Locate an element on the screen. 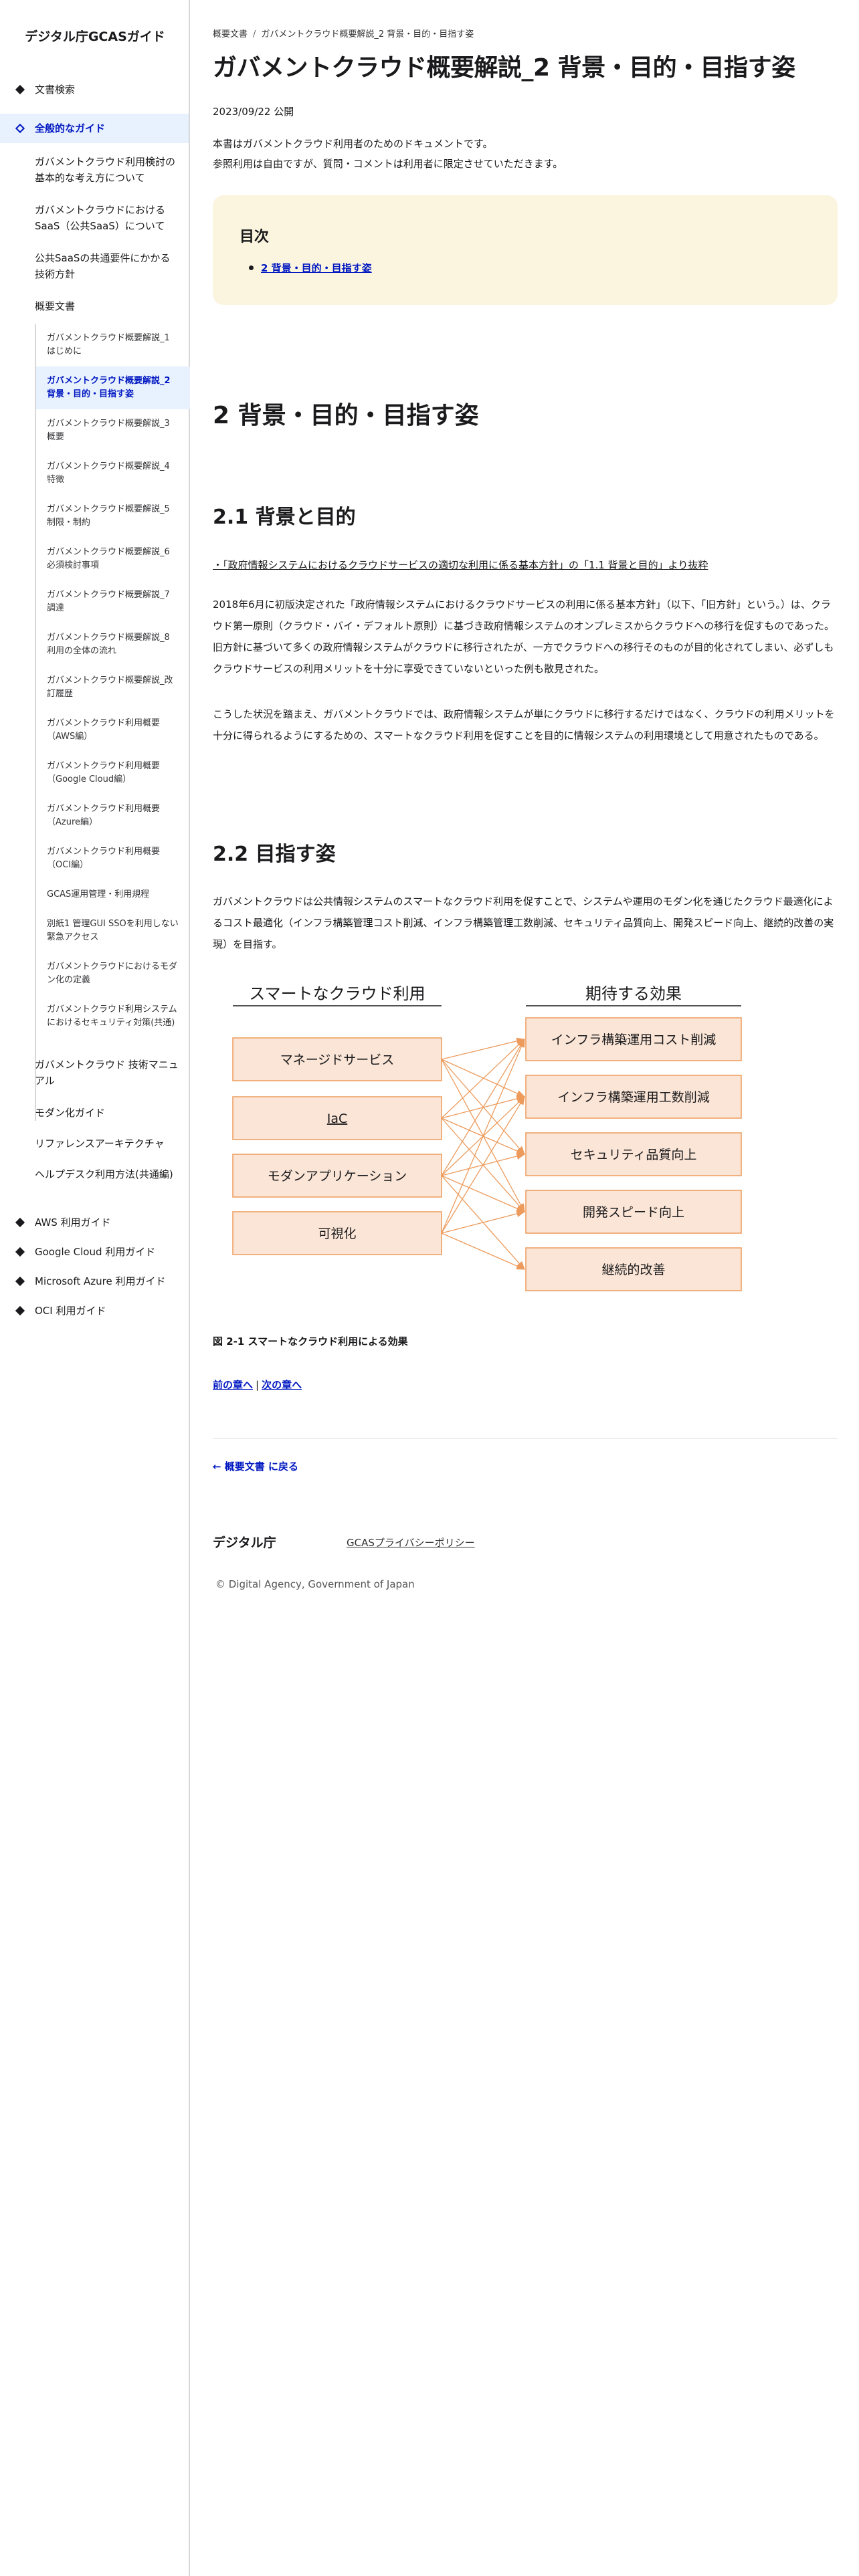  sidebar-item-general-guide: 全般的なガイド is located at coordinates (94, 128).